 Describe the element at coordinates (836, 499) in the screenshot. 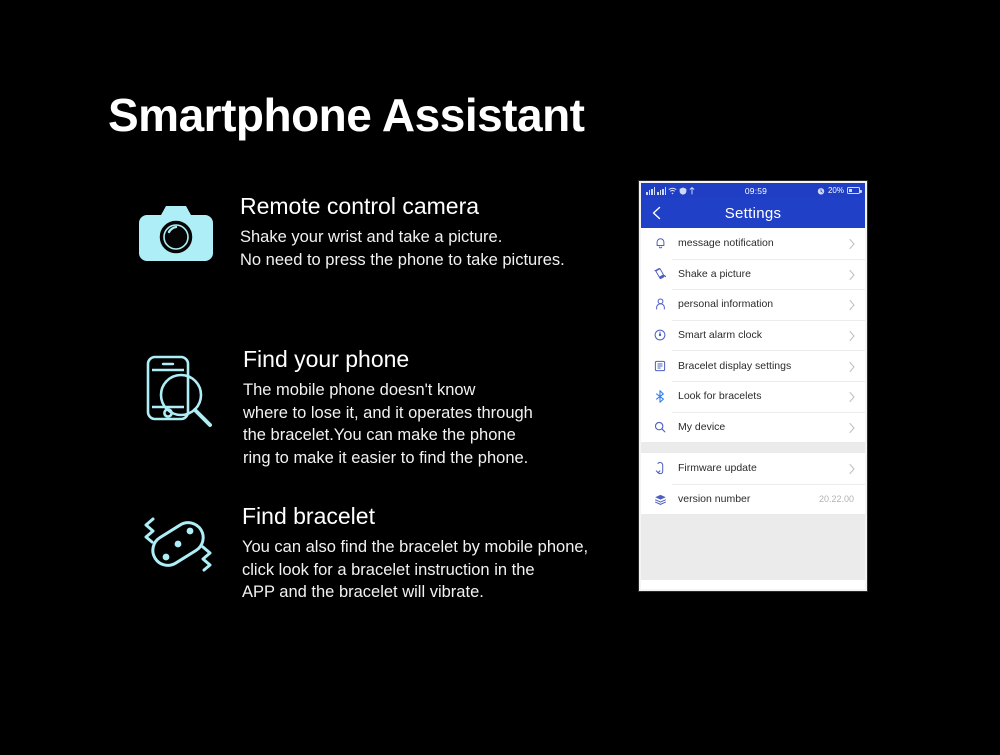

I see `version-number-value: 20.22.00` at that location.